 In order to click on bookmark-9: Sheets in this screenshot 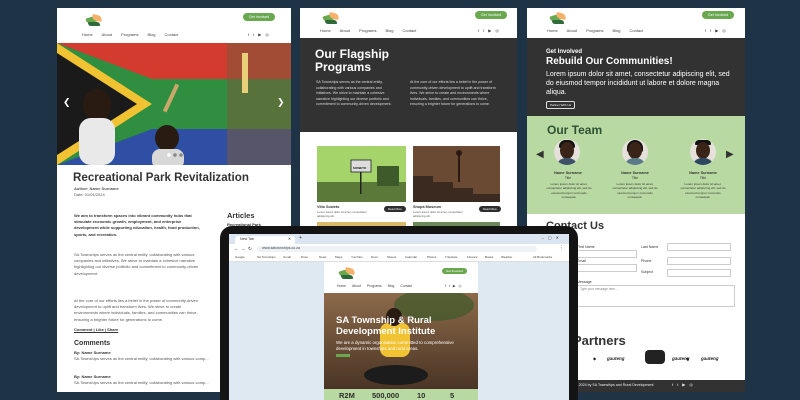, I will do `click(391, 257)`.